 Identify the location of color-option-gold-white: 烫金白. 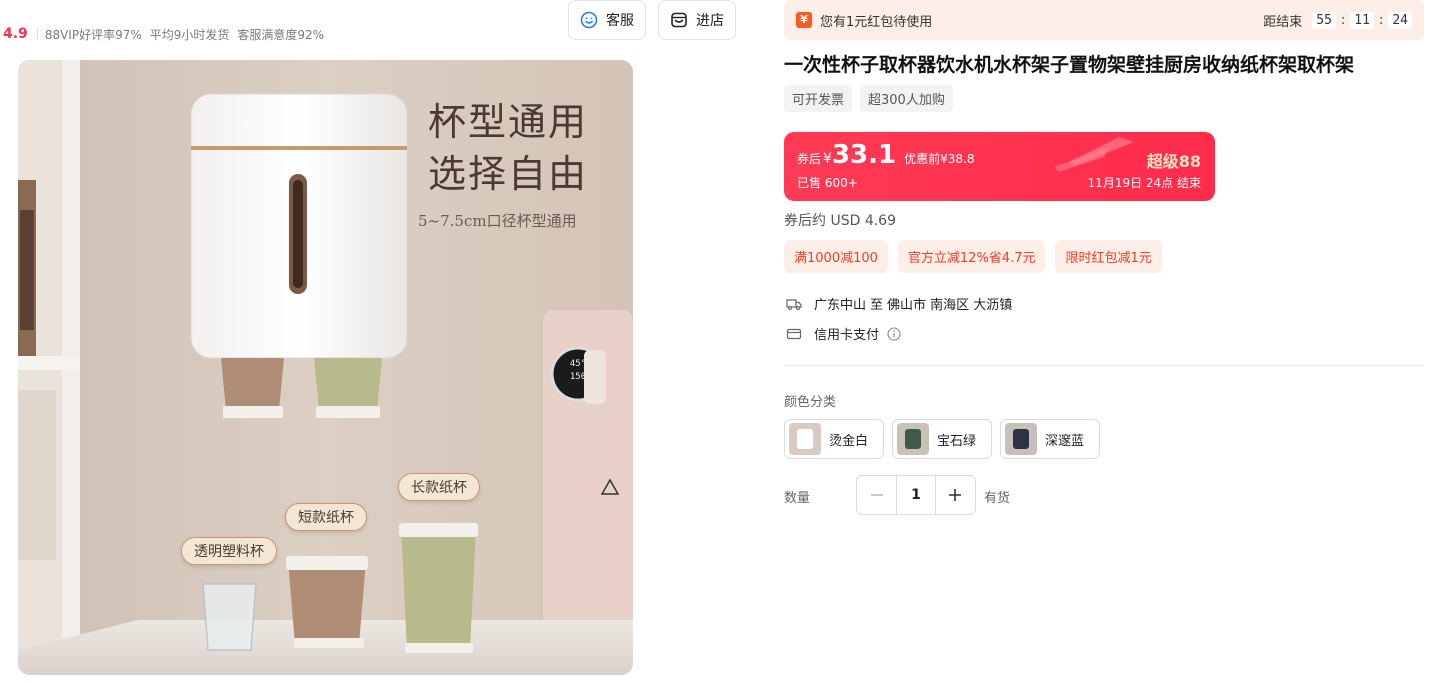
(834, 439).